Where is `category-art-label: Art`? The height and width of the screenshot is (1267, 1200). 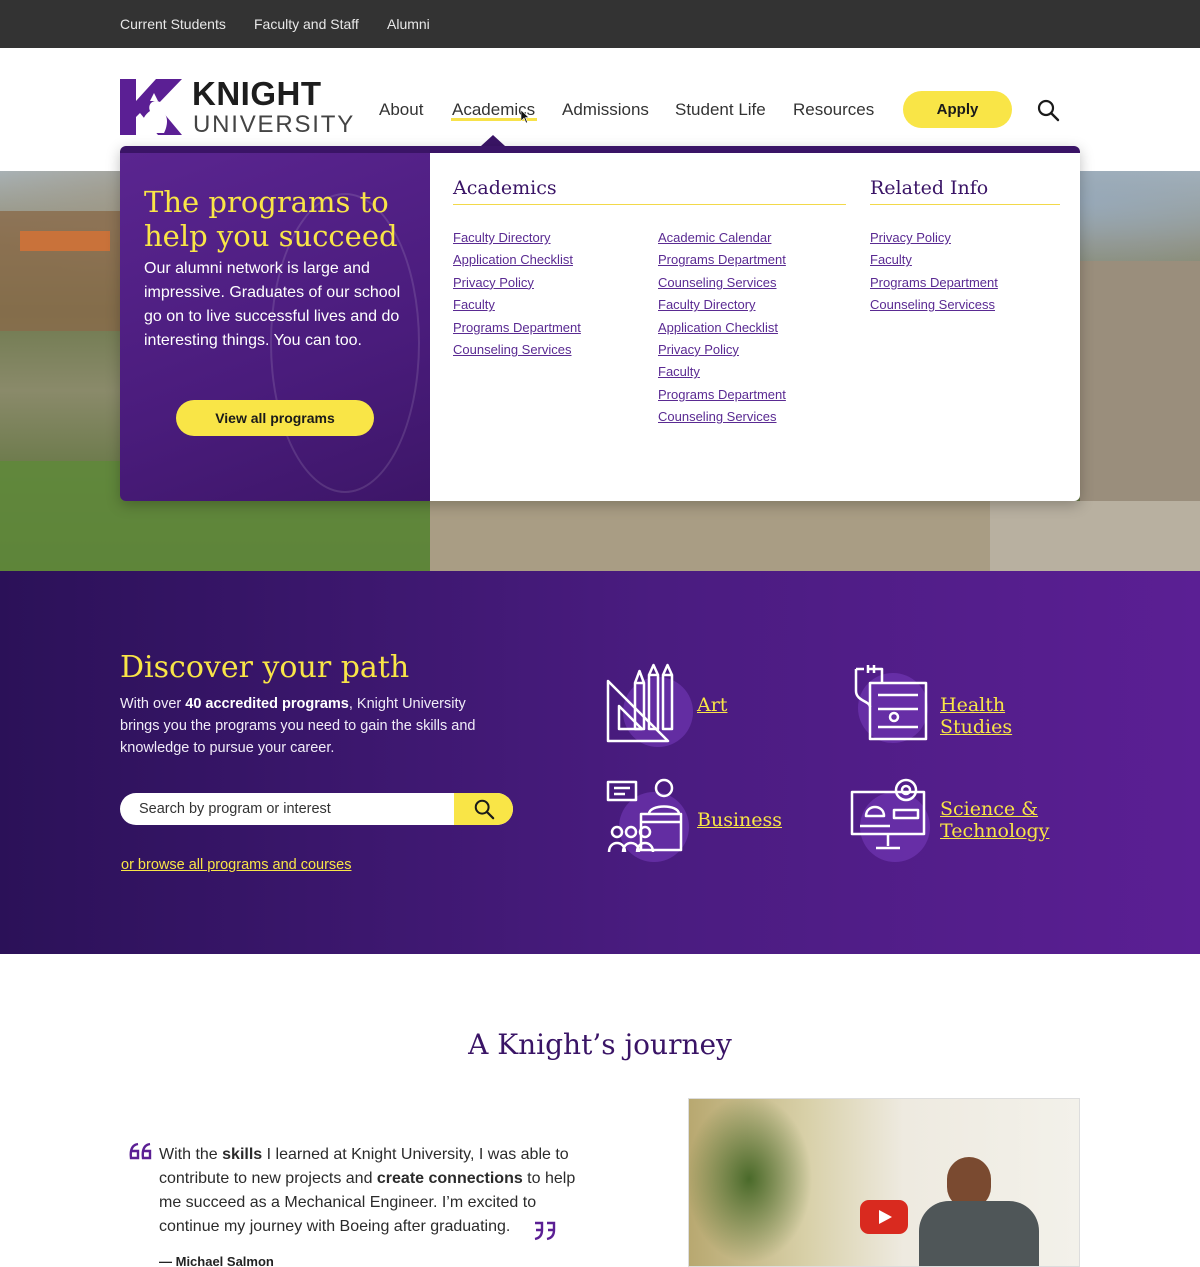 category-art-label: Art is located at coordinates (712, 705).